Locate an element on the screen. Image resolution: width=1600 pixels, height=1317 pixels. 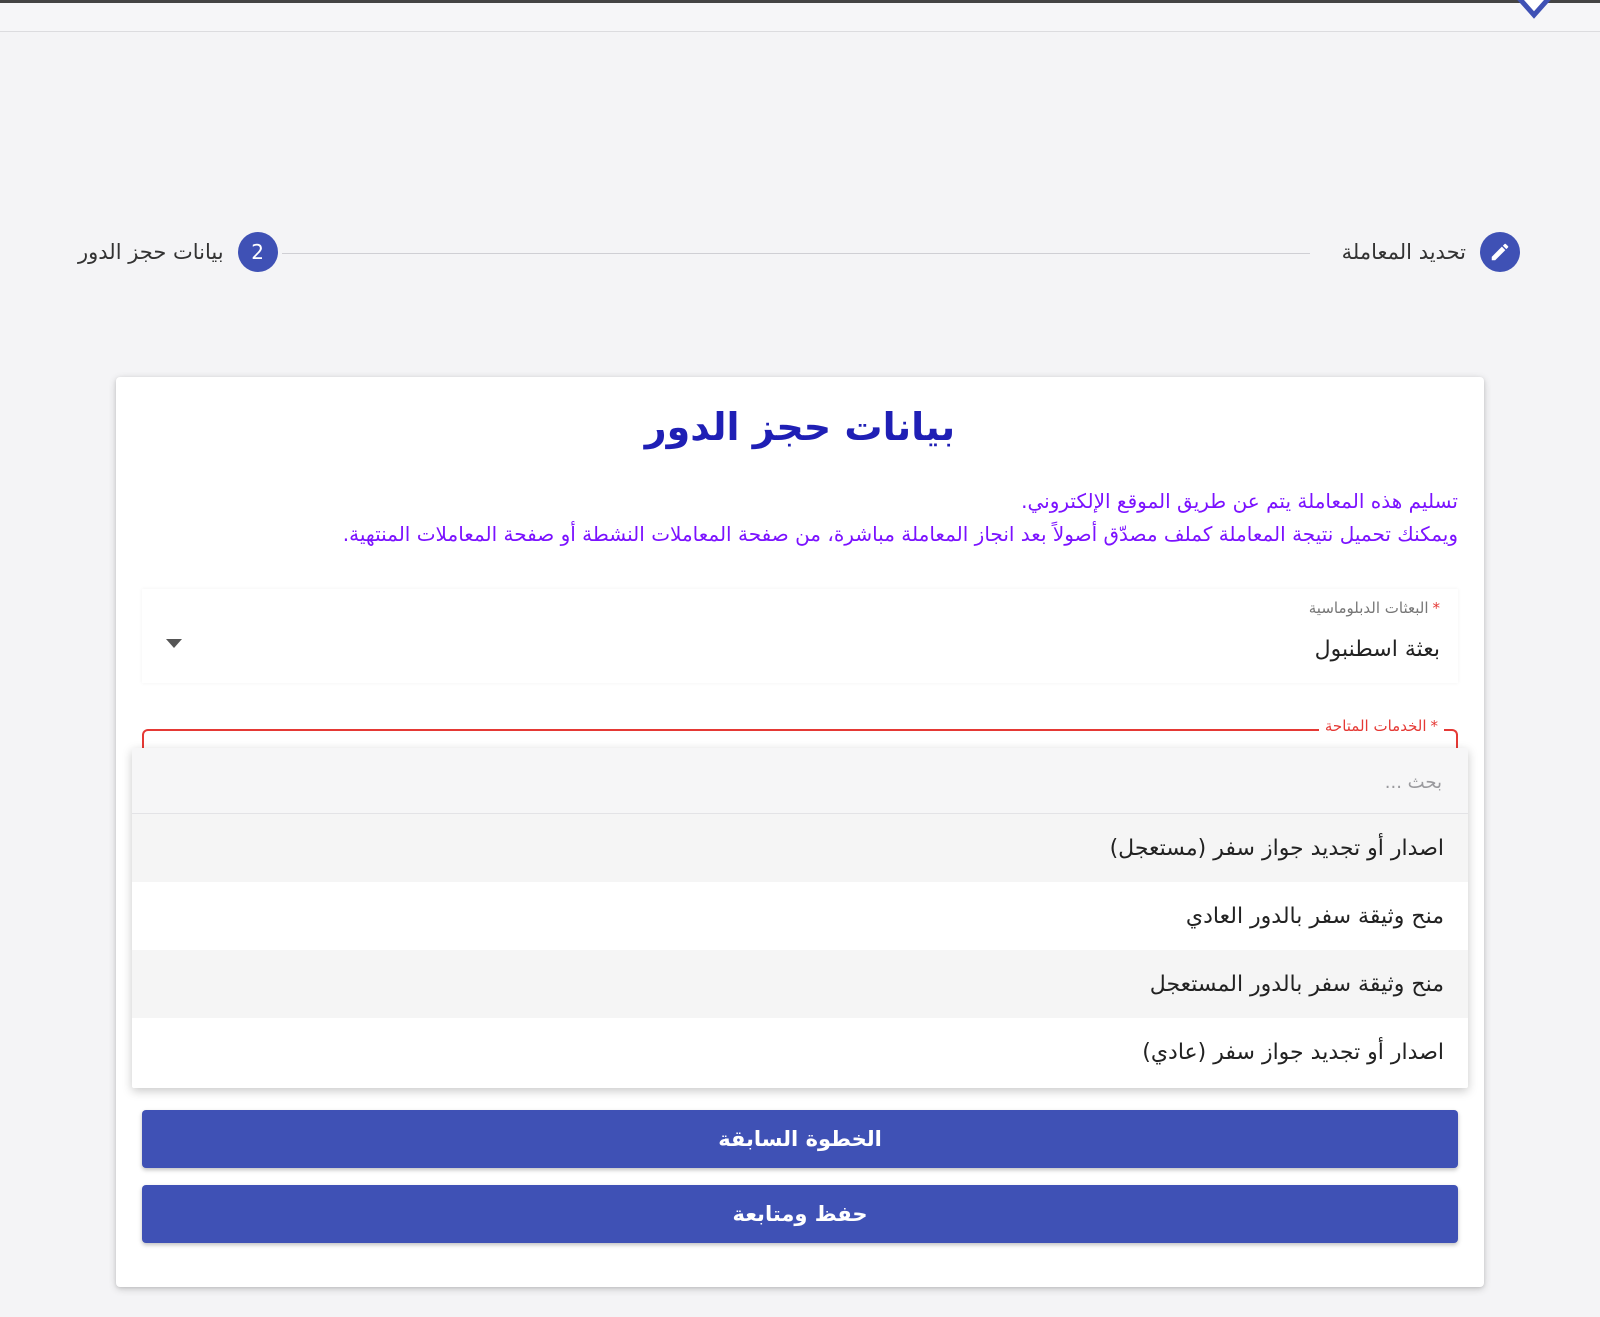
service-option: منح وثيقة سفر بالدور العادي is located at coordinates (800, 916).